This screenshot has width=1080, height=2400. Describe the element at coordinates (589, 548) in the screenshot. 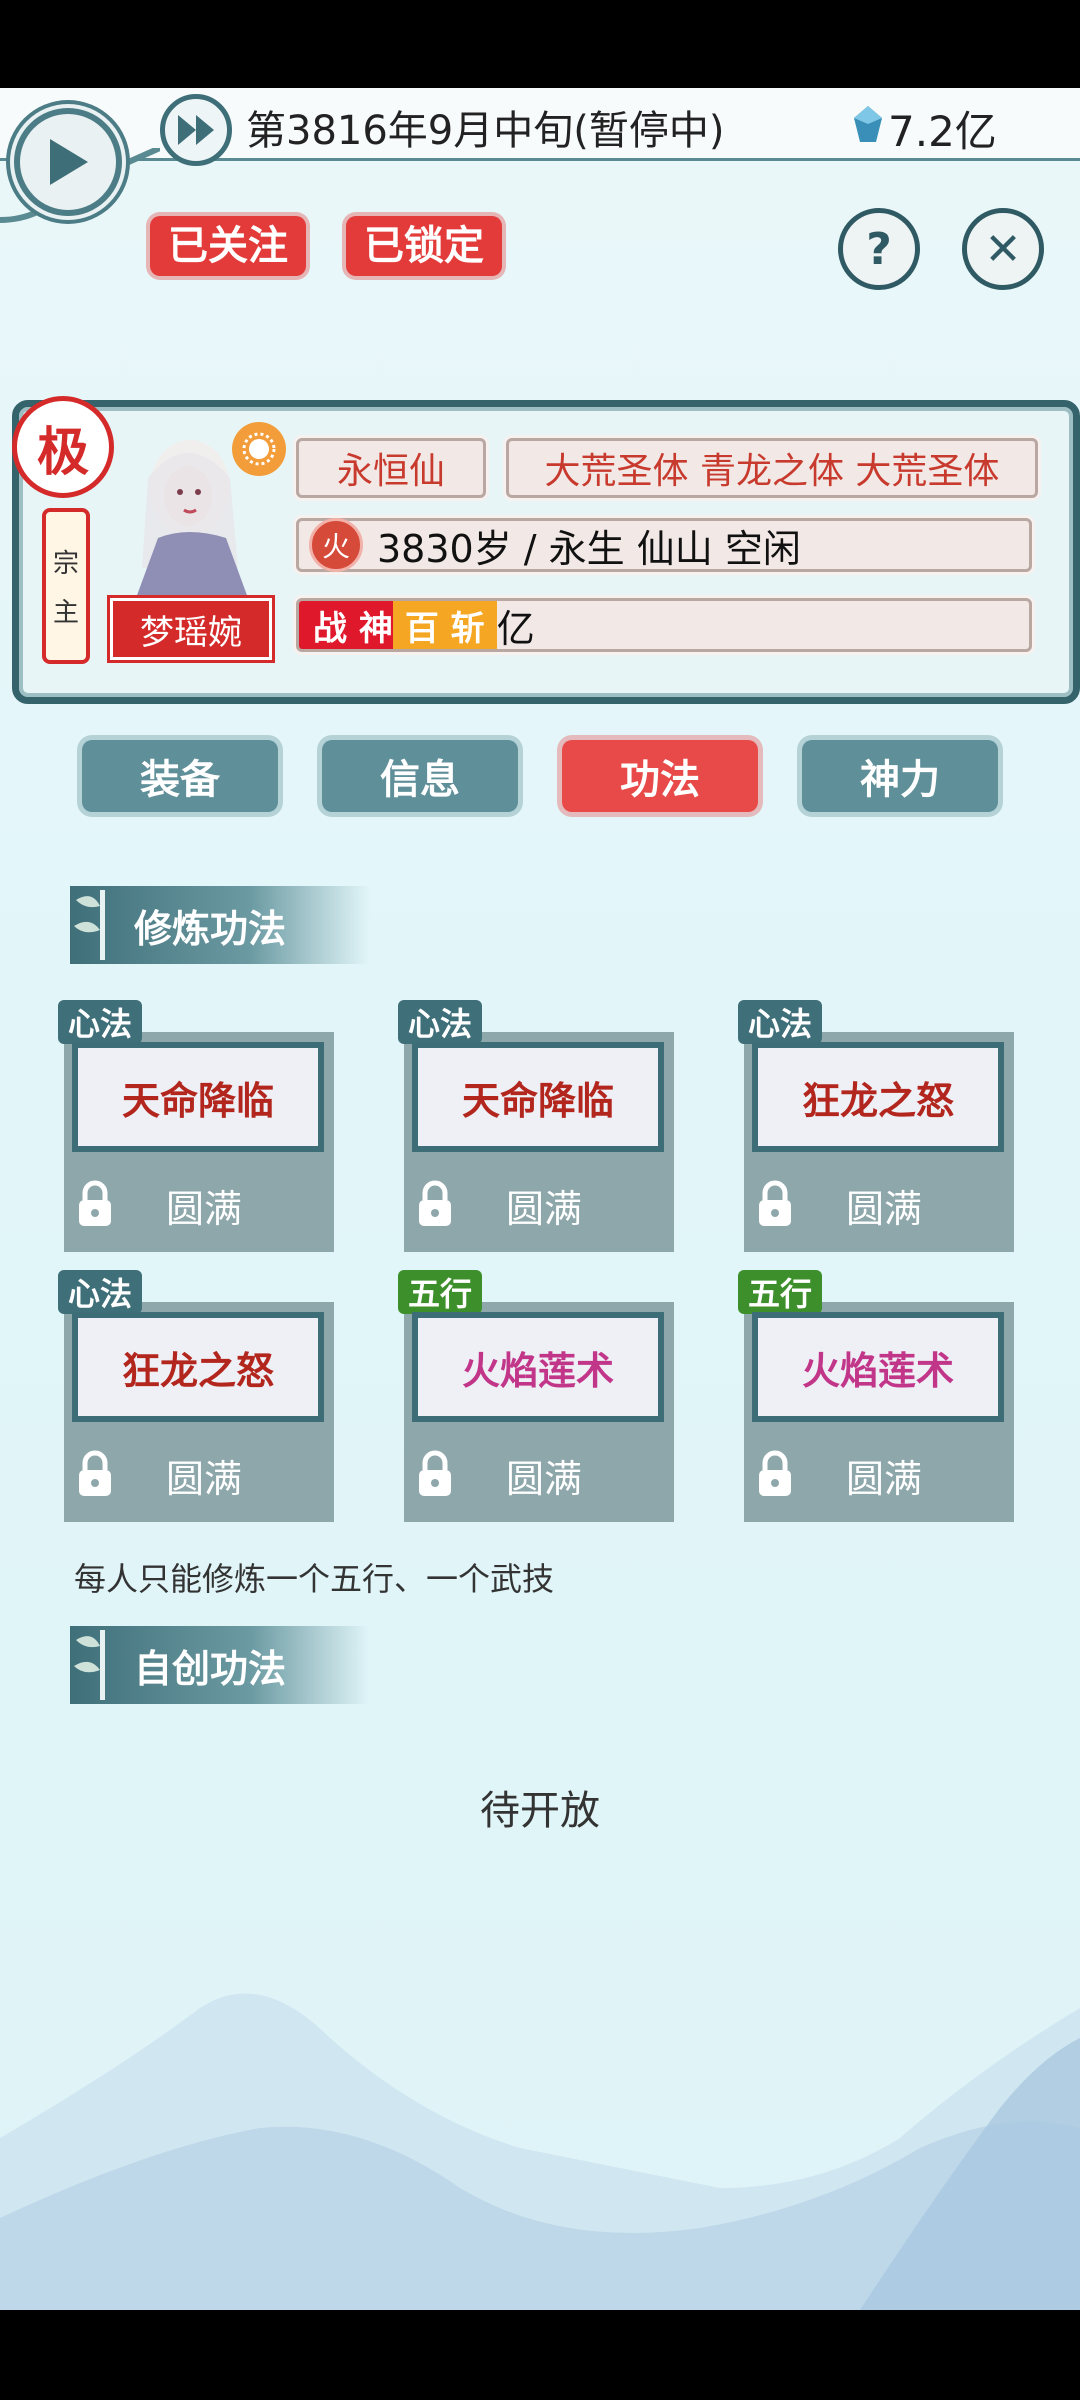

I see `age-status-text: 3830岁 / 永生 仙山 空闲` at that location.